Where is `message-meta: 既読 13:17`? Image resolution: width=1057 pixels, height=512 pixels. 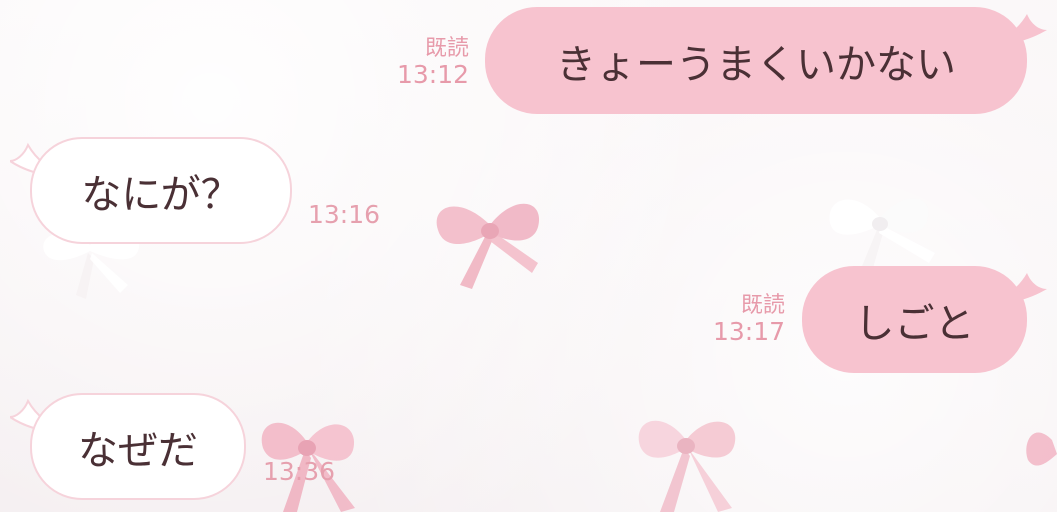
message-meta: 既読 13:17 is located at coordinates (749, 320).